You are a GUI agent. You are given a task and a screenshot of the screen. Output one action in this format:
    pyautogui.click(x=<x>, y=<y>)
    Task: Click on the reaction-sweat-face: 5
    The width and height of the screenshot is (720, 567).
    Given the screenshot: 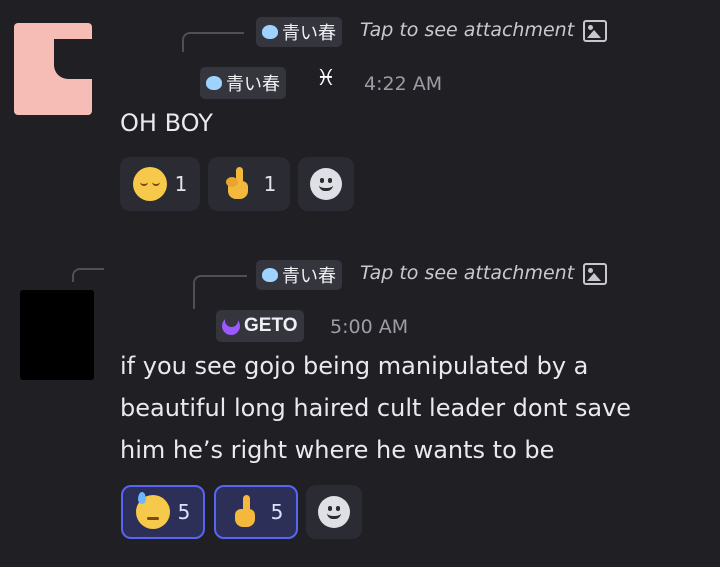 What is the action you would take?
    pyautogui.click(x=163, y=512)
    